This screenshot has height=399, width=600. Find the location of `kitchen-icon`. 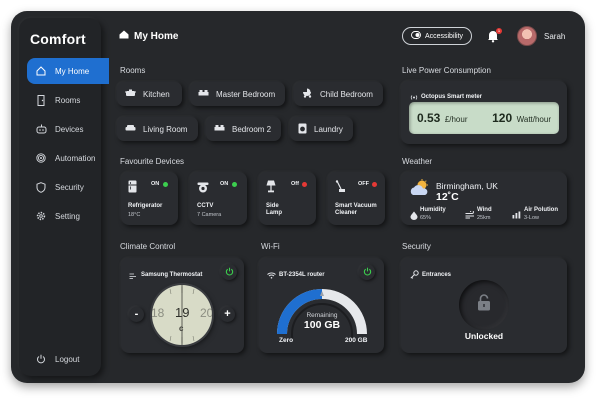

kitchen-icon is located at coordinates (130, 94).